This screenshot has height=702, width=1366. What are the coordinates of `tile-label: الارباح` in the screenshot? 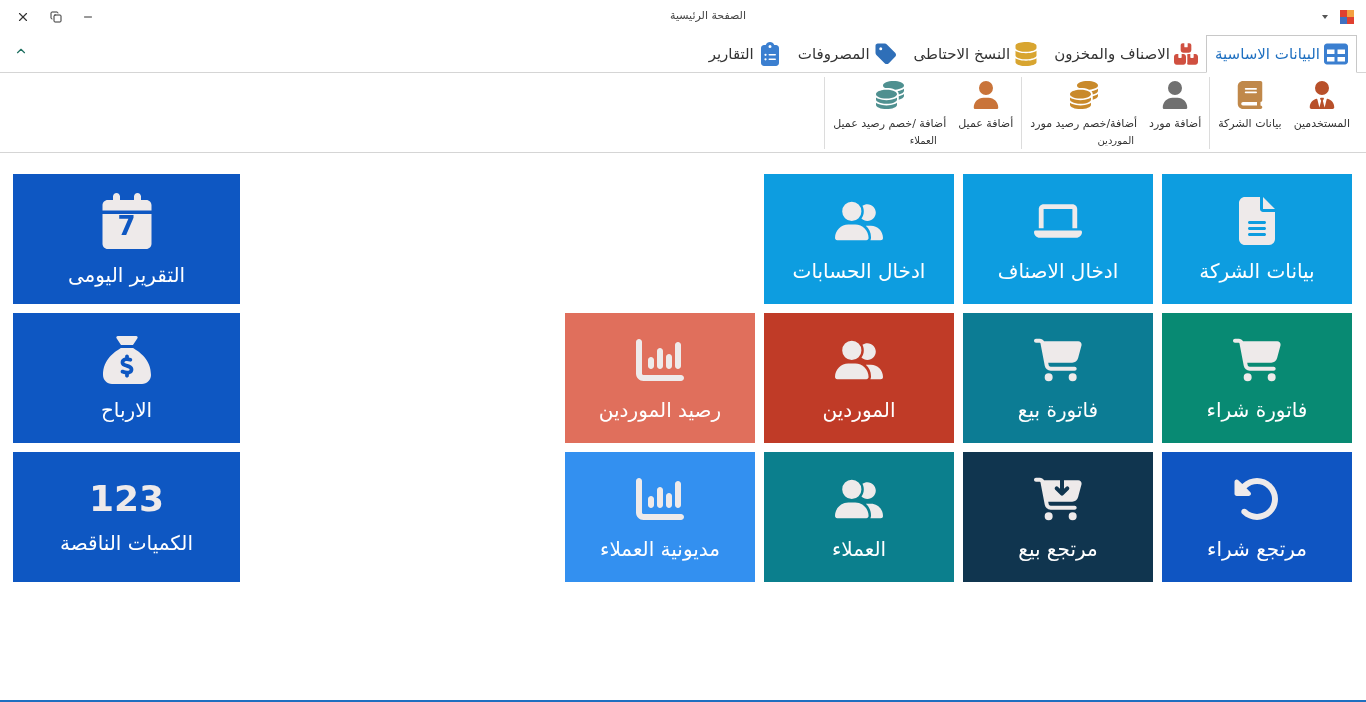 It's located at (126, 410).